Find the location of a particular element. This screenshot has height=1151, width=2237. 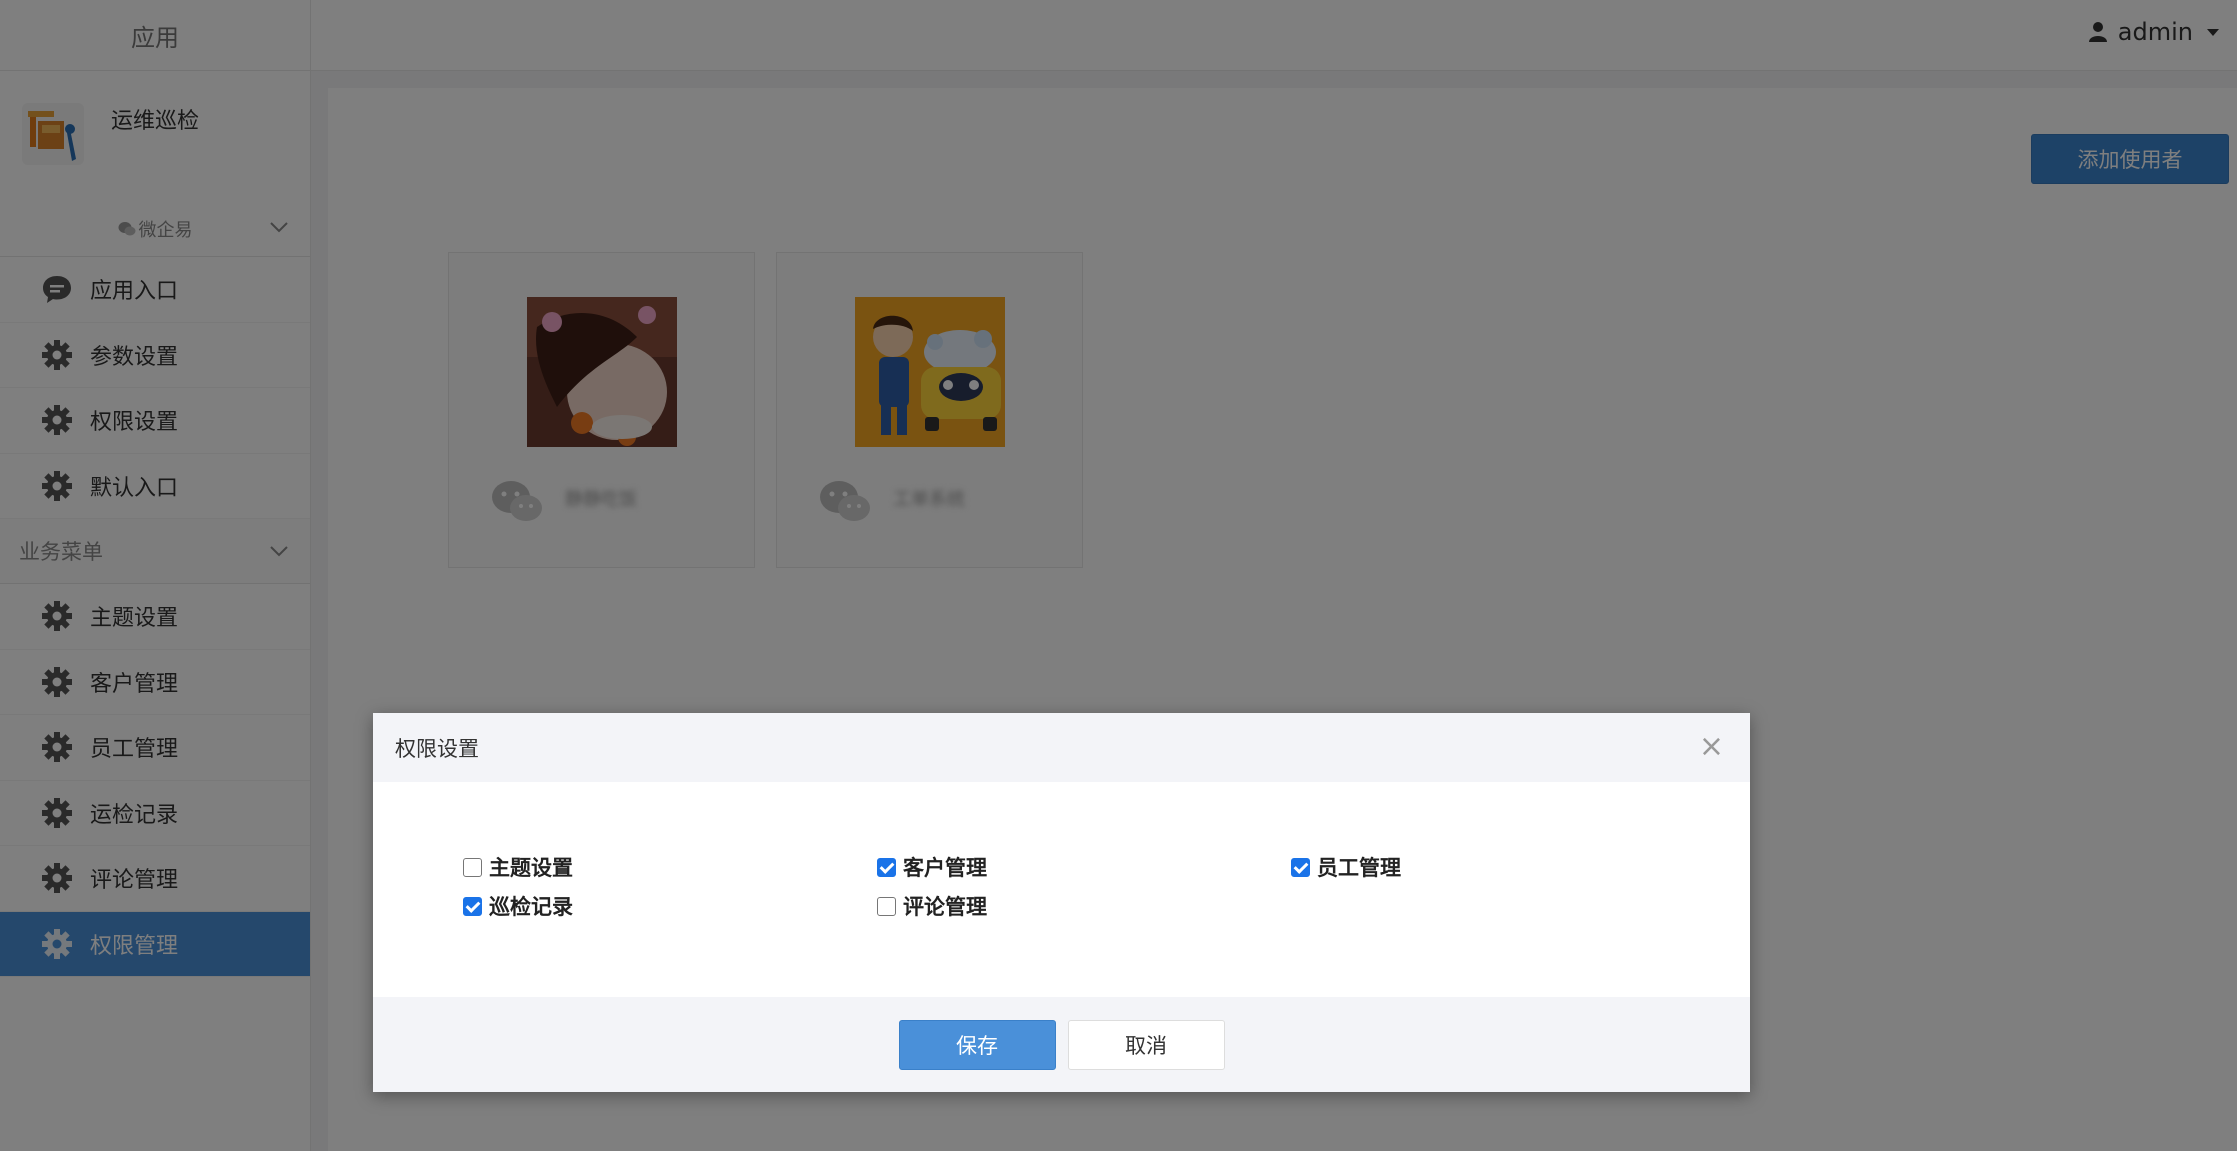

cancel-button: 取消 is located at coordinates (1146, 1044).